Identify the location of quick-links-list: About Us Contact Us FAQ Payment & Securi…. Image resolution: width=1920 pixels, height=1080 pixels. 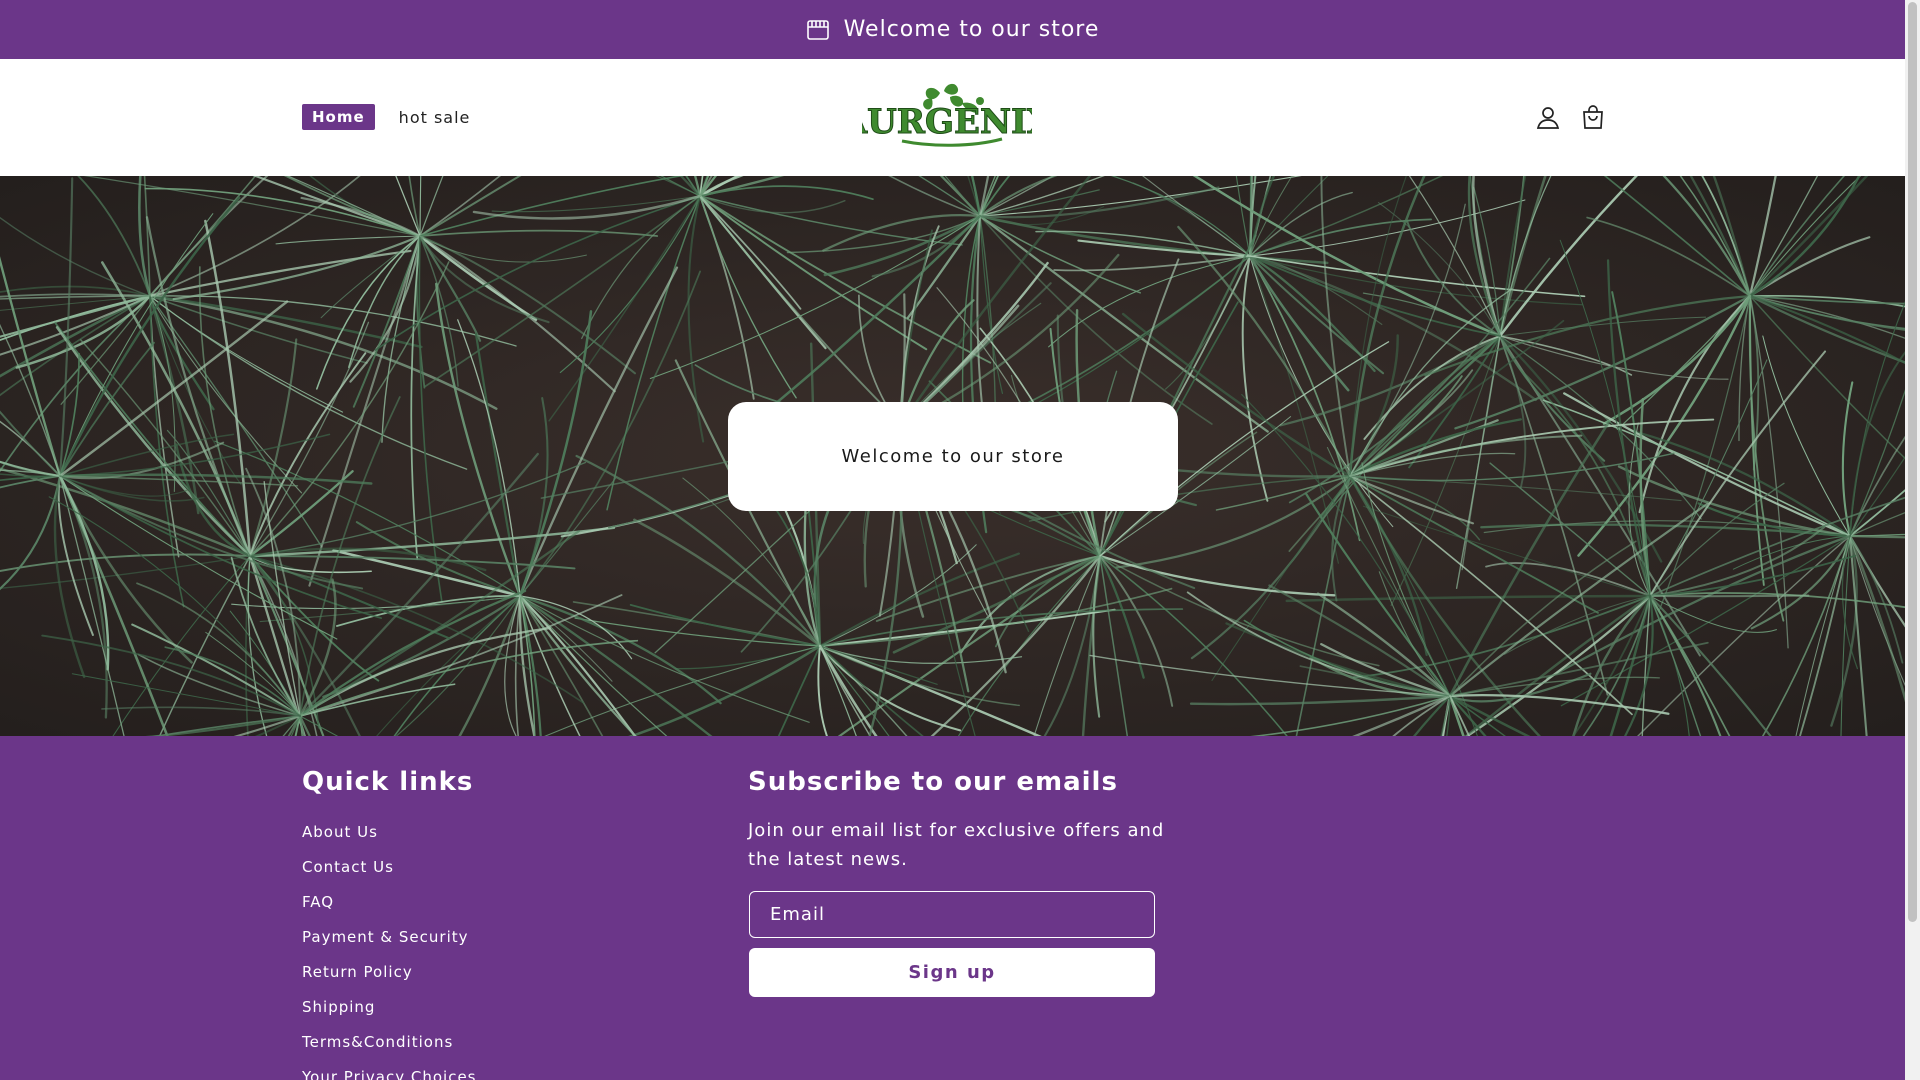
(389, 951).